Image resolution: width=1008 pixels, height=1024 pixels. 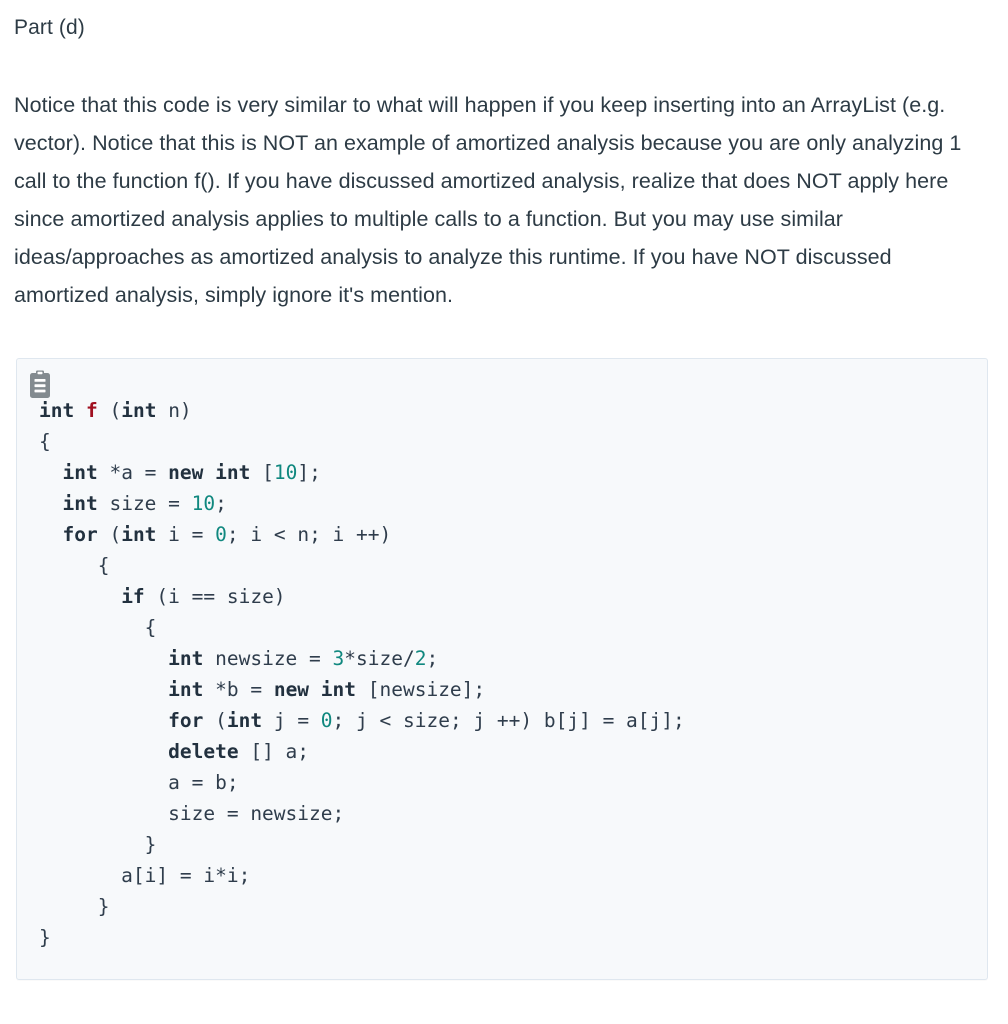 What do you see at coordinates (144, 503) in the screenshot?
I see `code-token-pl: size =` at bounding box center [144, 503].